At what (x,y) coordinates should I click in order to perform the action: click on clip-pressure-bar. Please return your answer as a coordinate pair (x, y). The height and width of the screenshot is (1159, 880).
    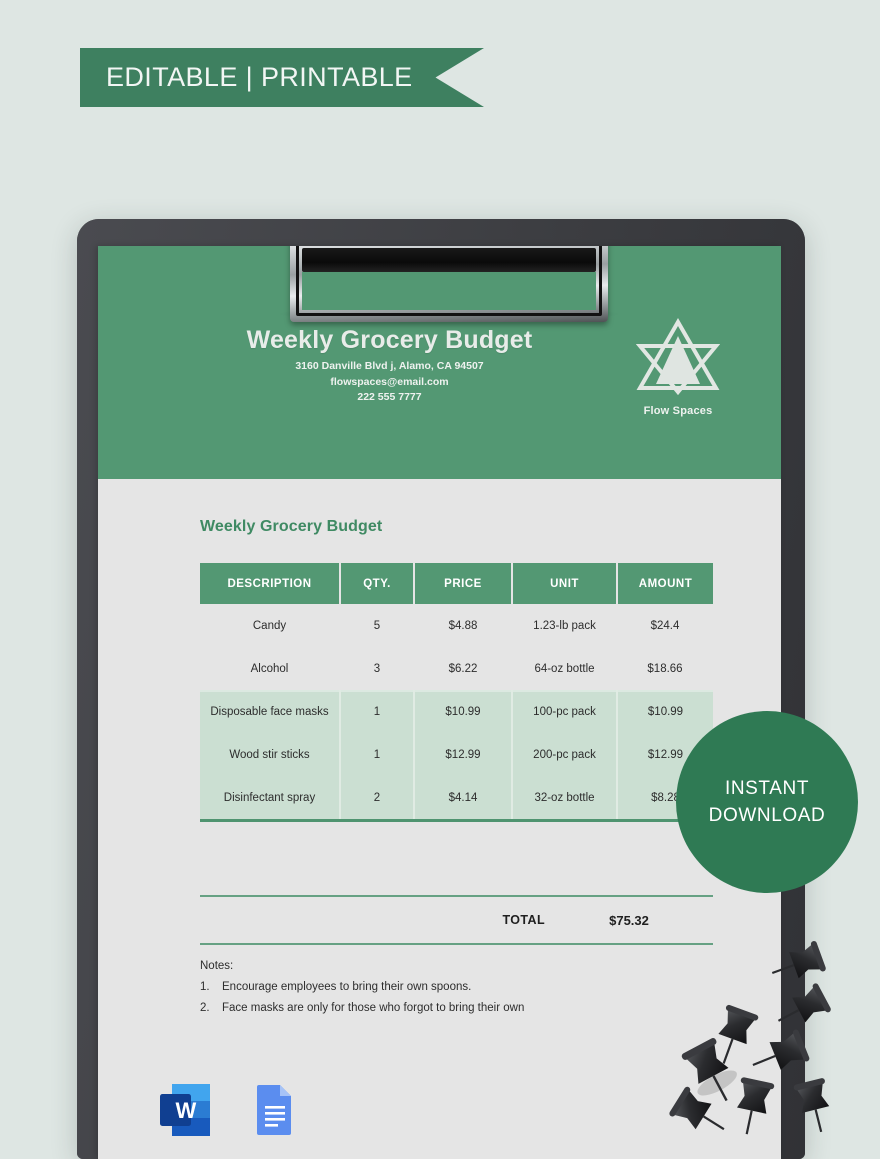
    Looking at the image, I should click on (449, 260).